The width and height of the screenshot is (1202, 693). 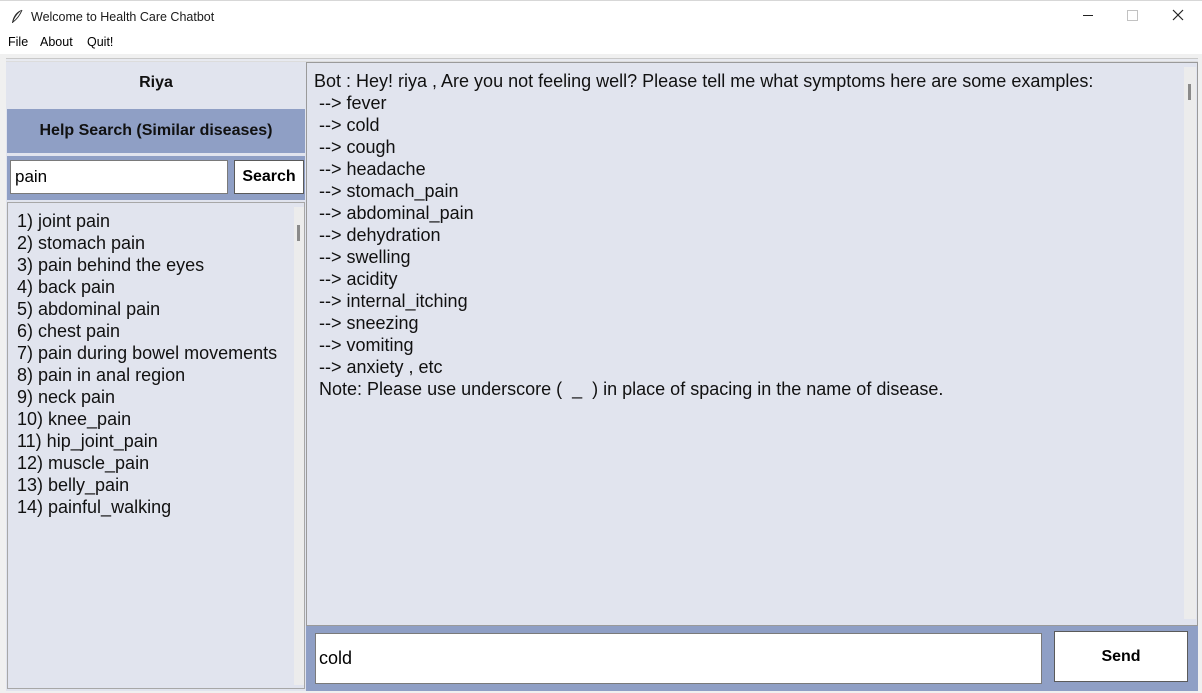 I want to click on maximize-button, so click(x=1132, y=17).